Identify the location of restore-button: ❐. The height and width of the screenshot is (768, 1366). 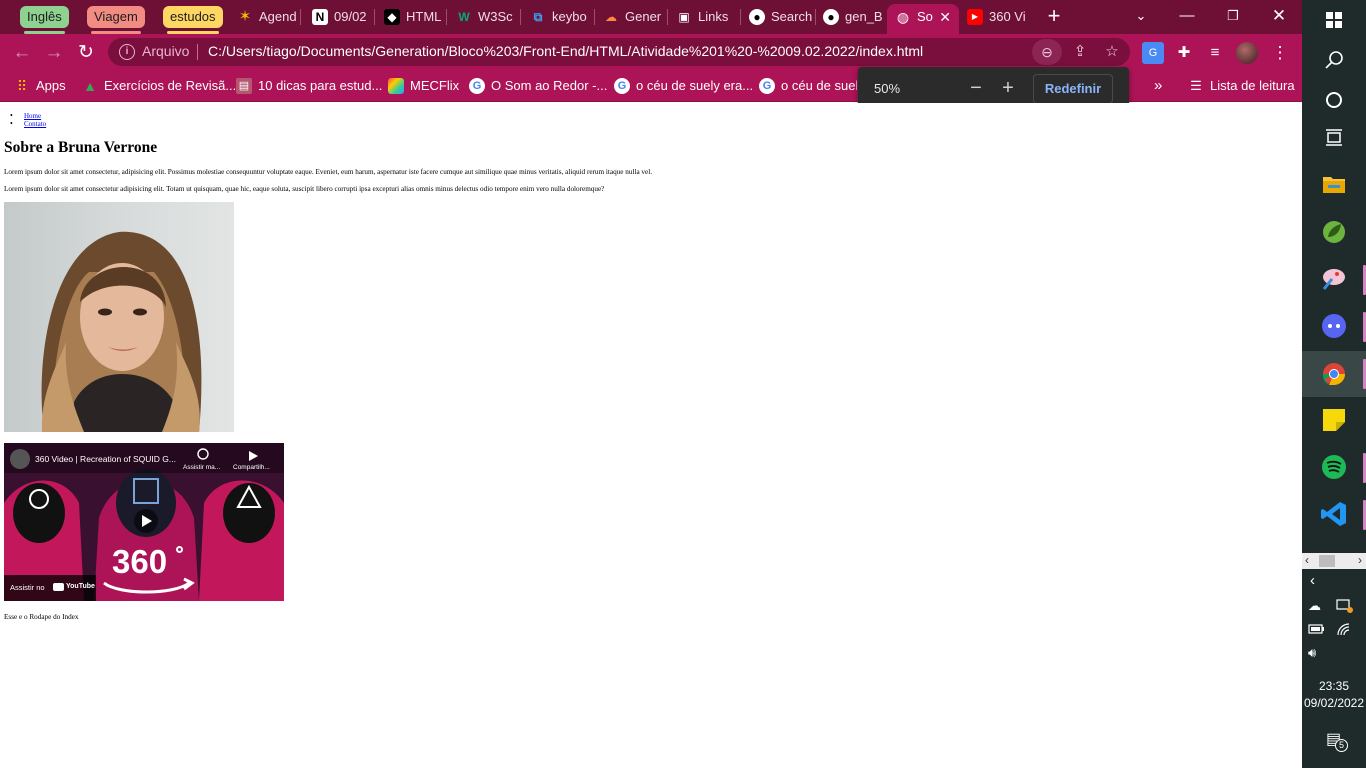
(1233, 16).